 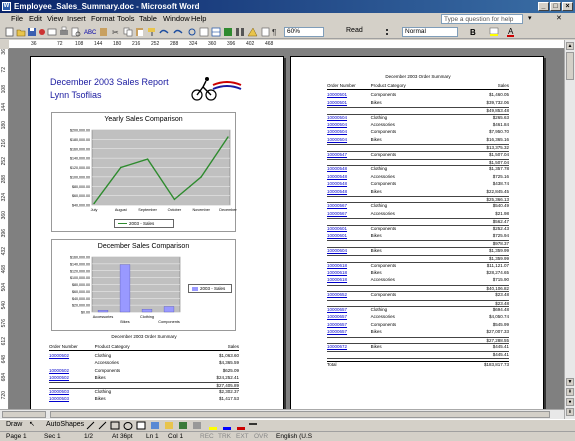 I want to click on x-tick-label: Components, so click(x=169, y=322).